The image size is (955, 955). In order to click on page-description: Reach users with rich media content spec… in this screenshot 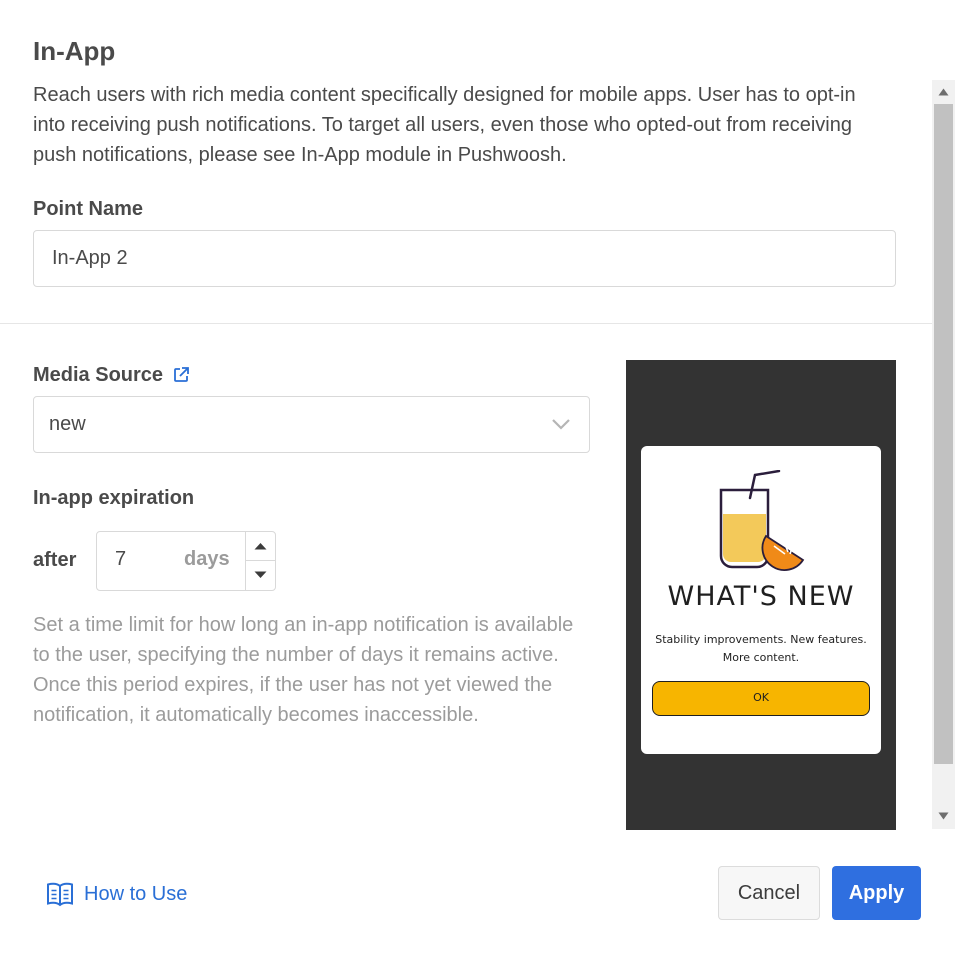, I will do `click(444, 125)`.